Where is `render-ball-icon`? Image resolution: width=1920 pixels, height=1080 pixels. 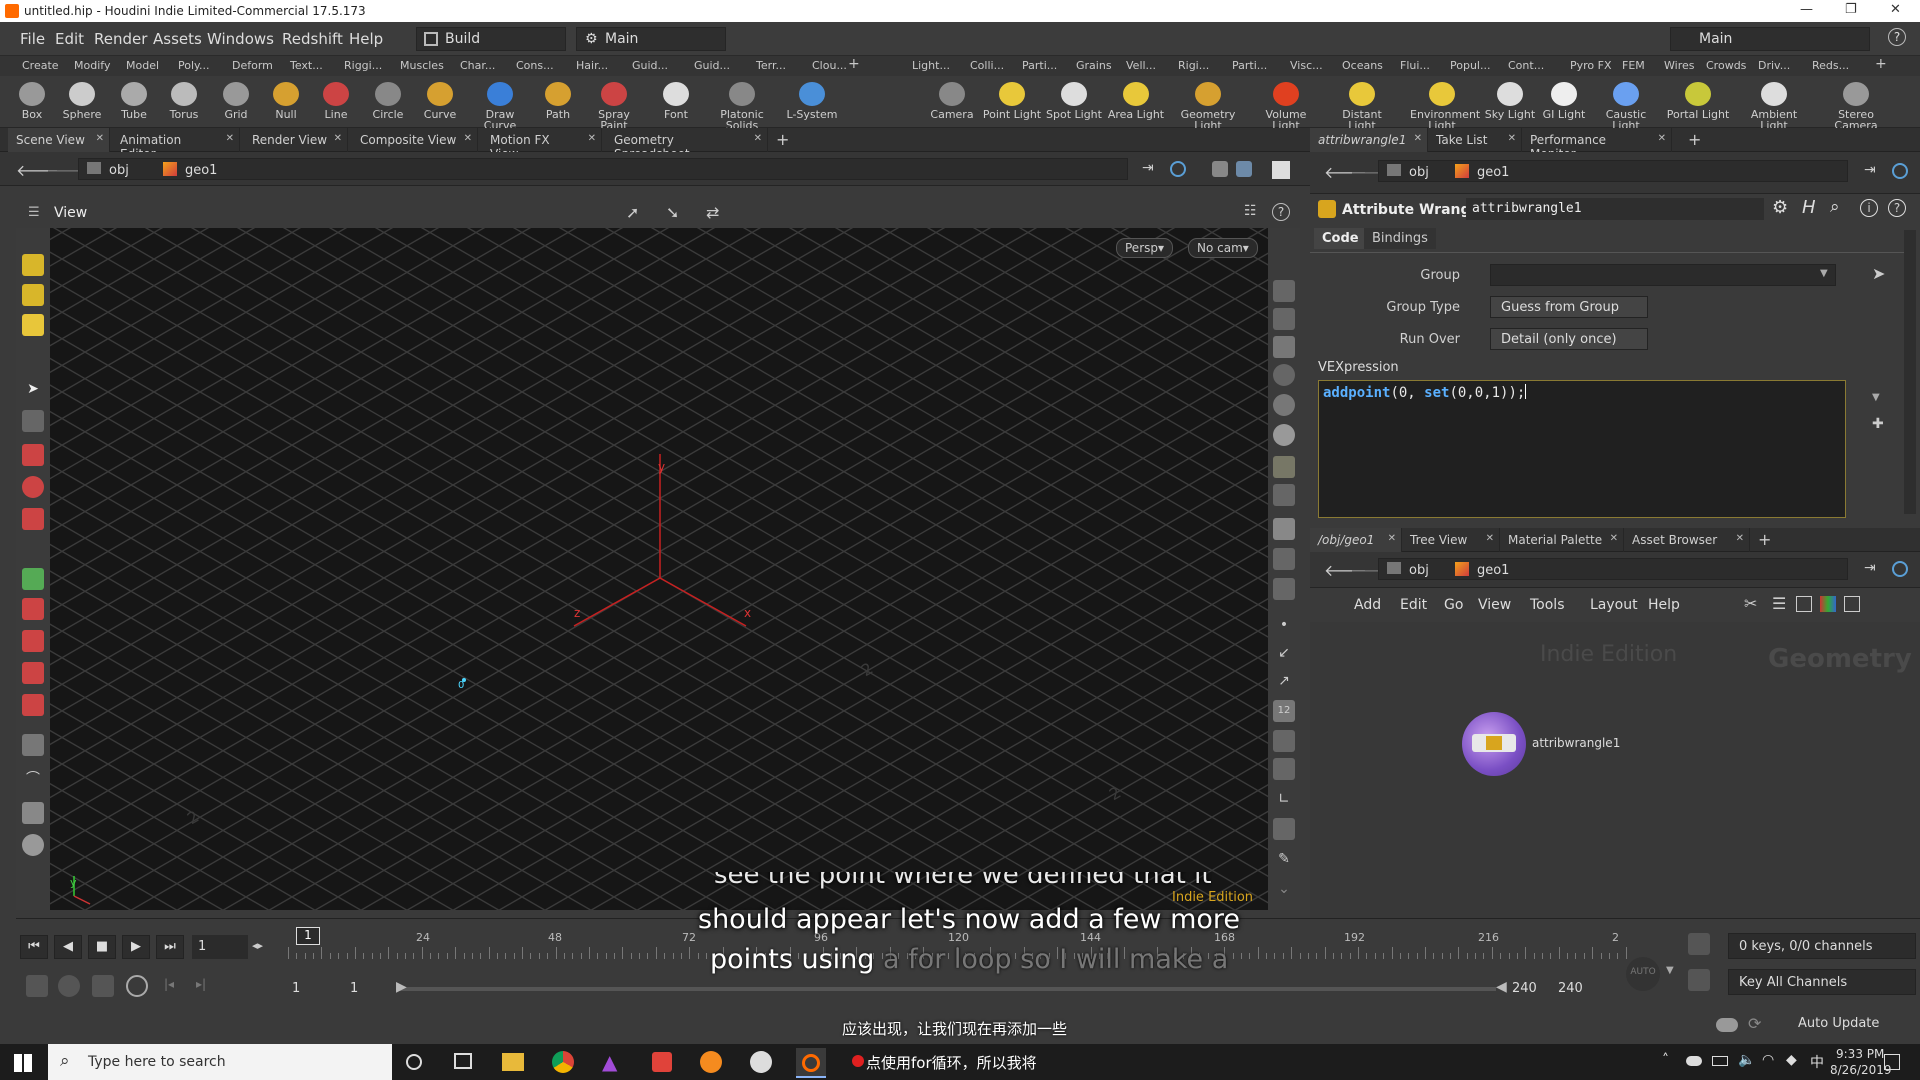 render-ball-icon is located at coordinates (33, 845).